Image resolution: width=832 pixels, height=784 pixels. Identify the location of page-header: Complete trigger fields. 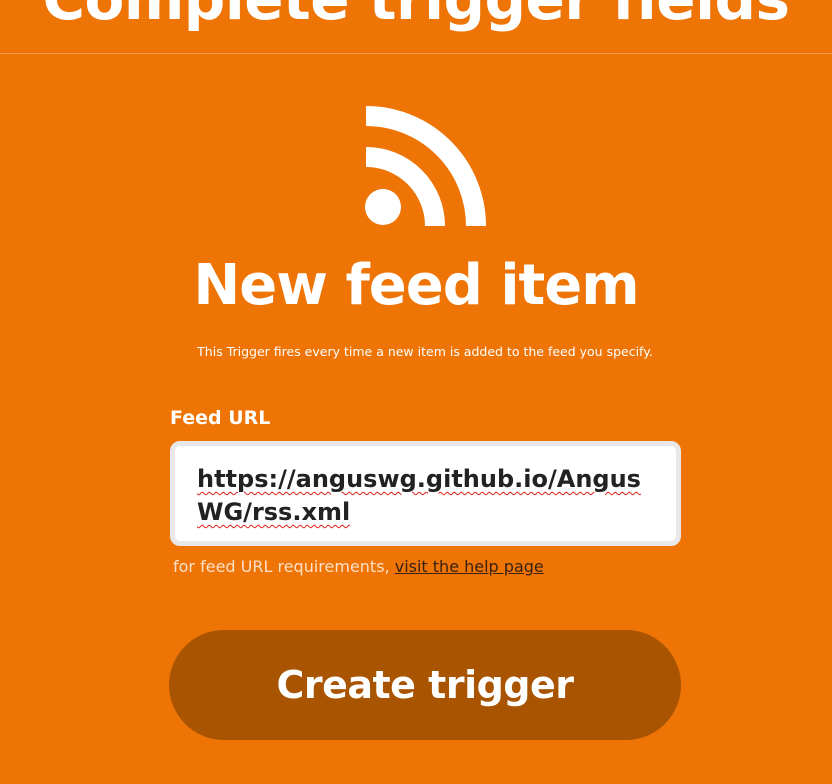
(416, 27).